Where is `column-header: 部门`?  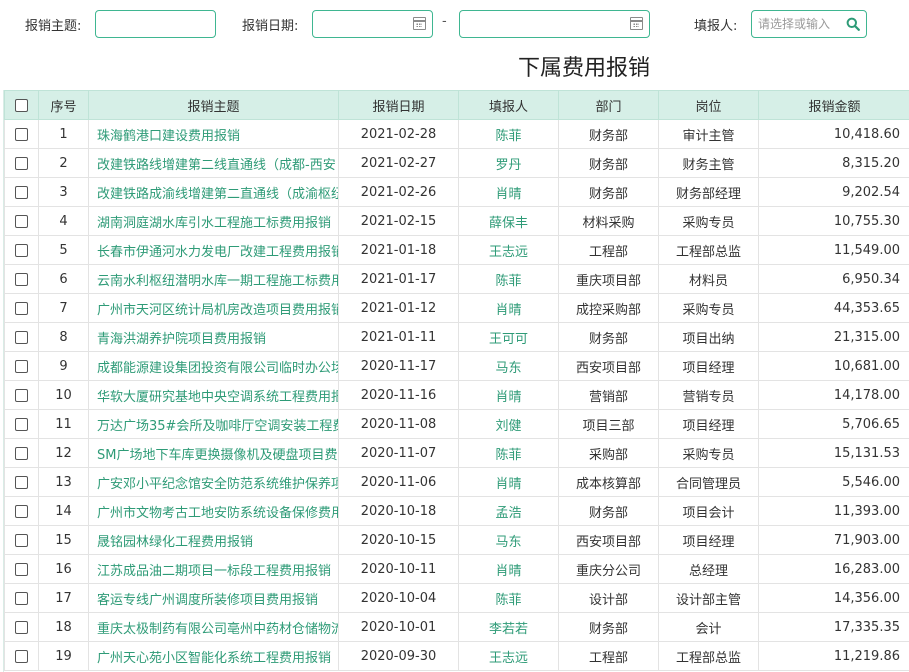
column-header: 部门 is located at coordinates (608, 105).